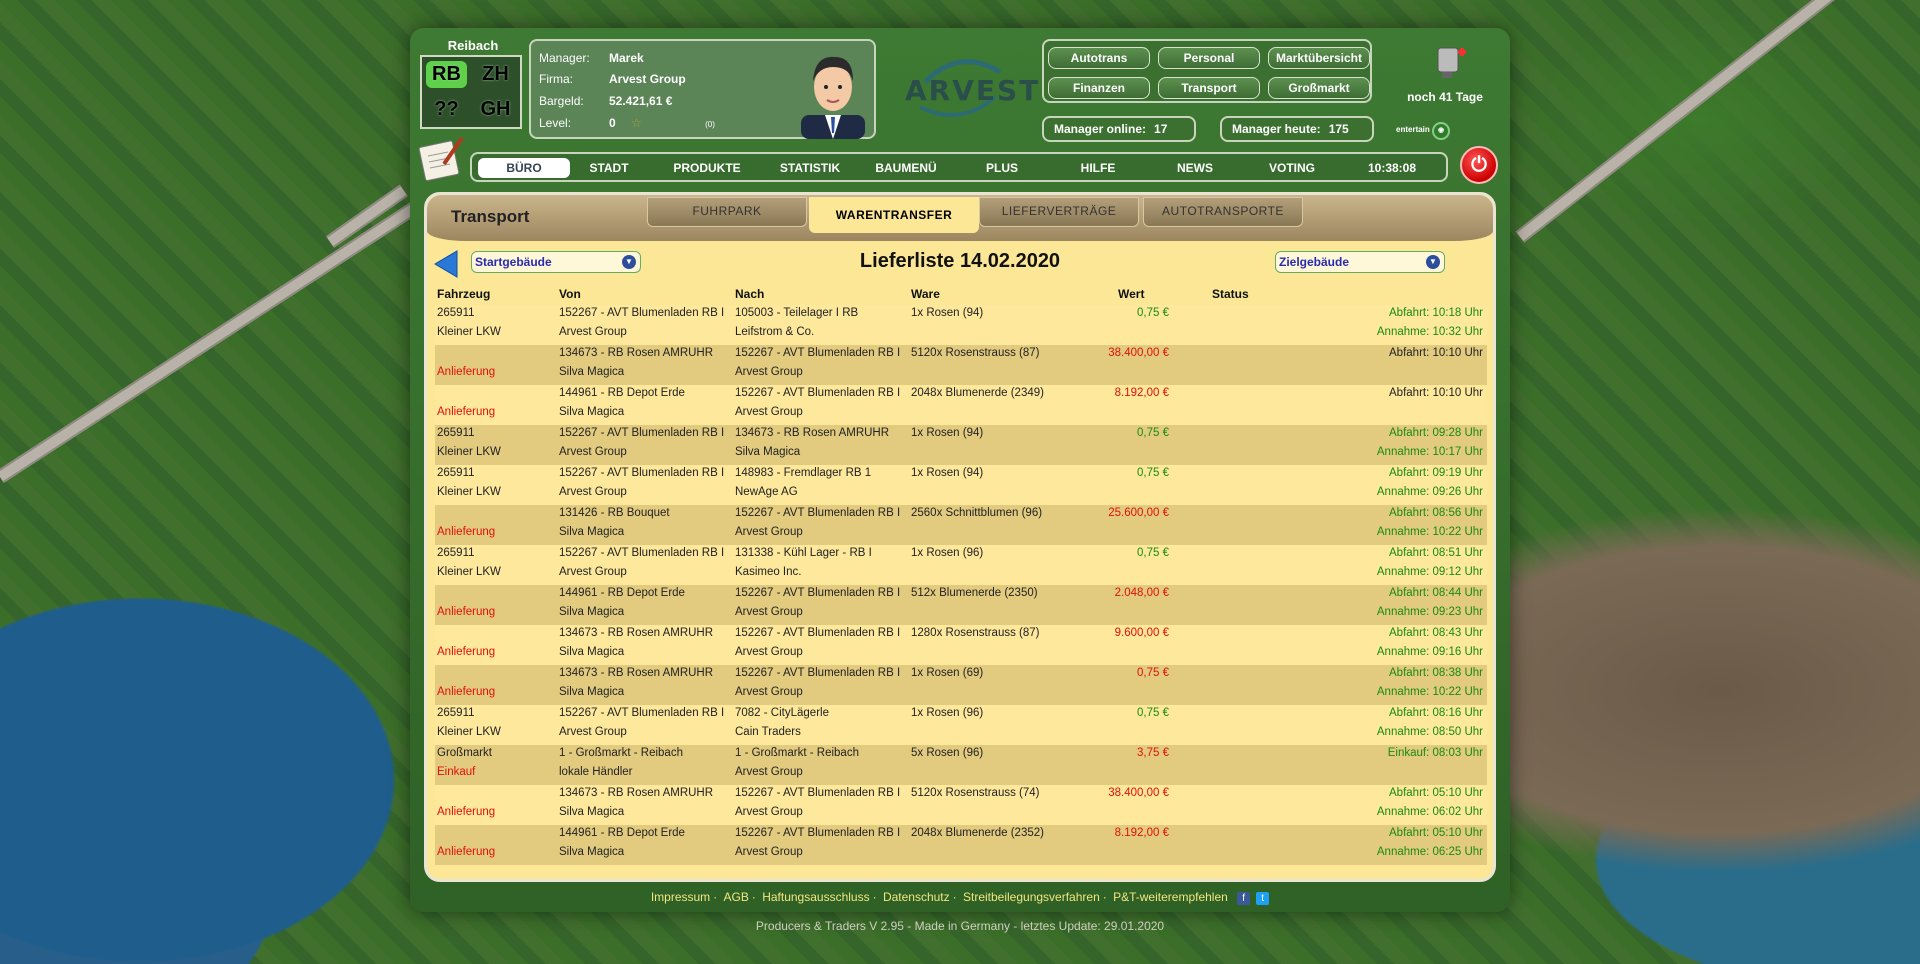  I want to click on level-row: Level: 0 ☆ (0), so click(627, 123).